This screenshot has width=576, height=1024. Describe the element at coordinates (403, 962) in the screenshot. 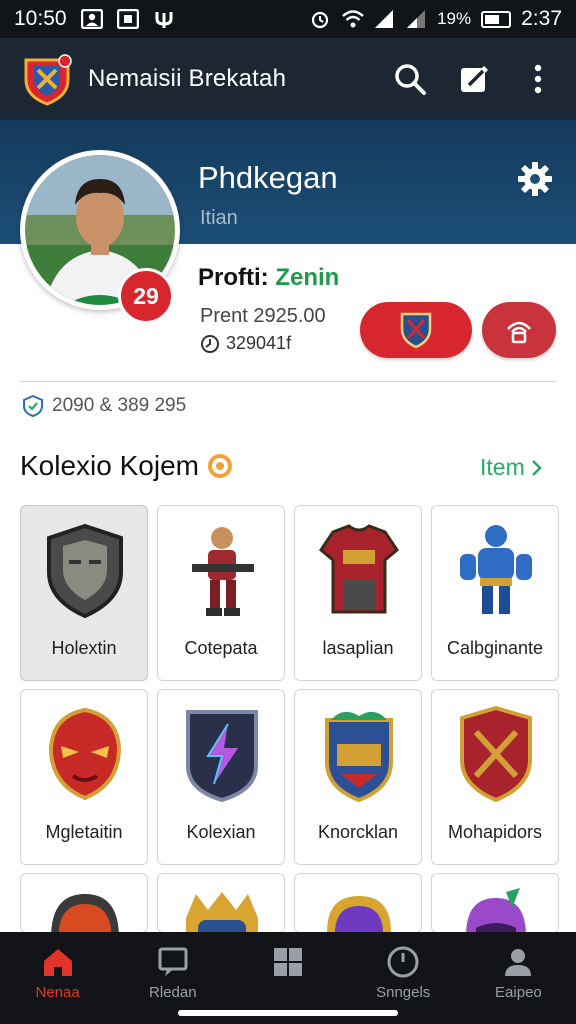

I see `clock-icon` at that location.